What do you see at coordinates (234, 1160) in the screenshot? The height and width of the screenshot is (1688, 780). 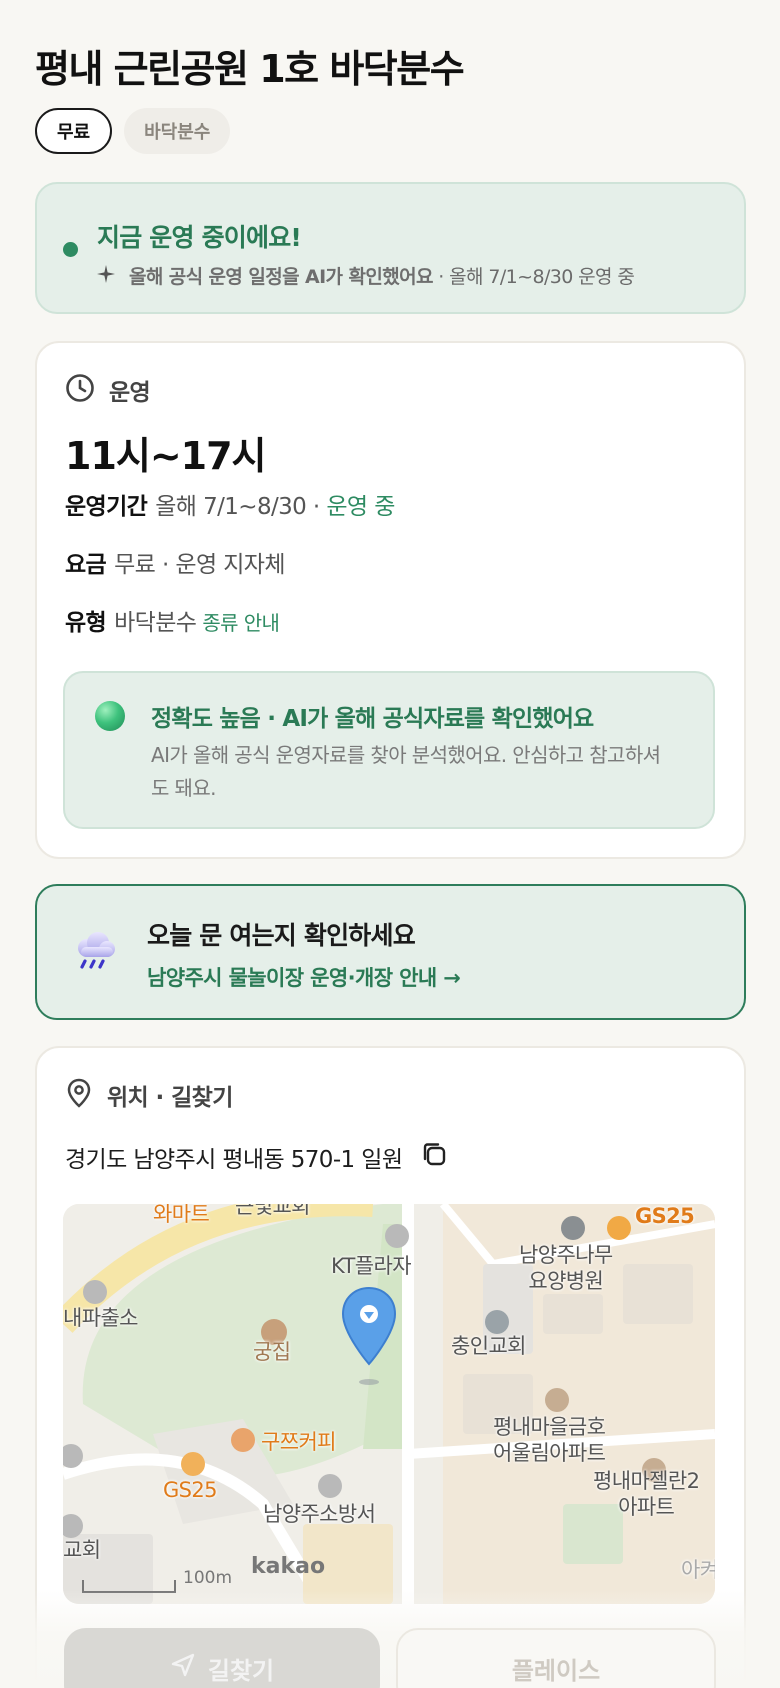 I see `address-text: 경기도 남양주시 평내동 570-1 일원` at bounding box center [234, 1160].